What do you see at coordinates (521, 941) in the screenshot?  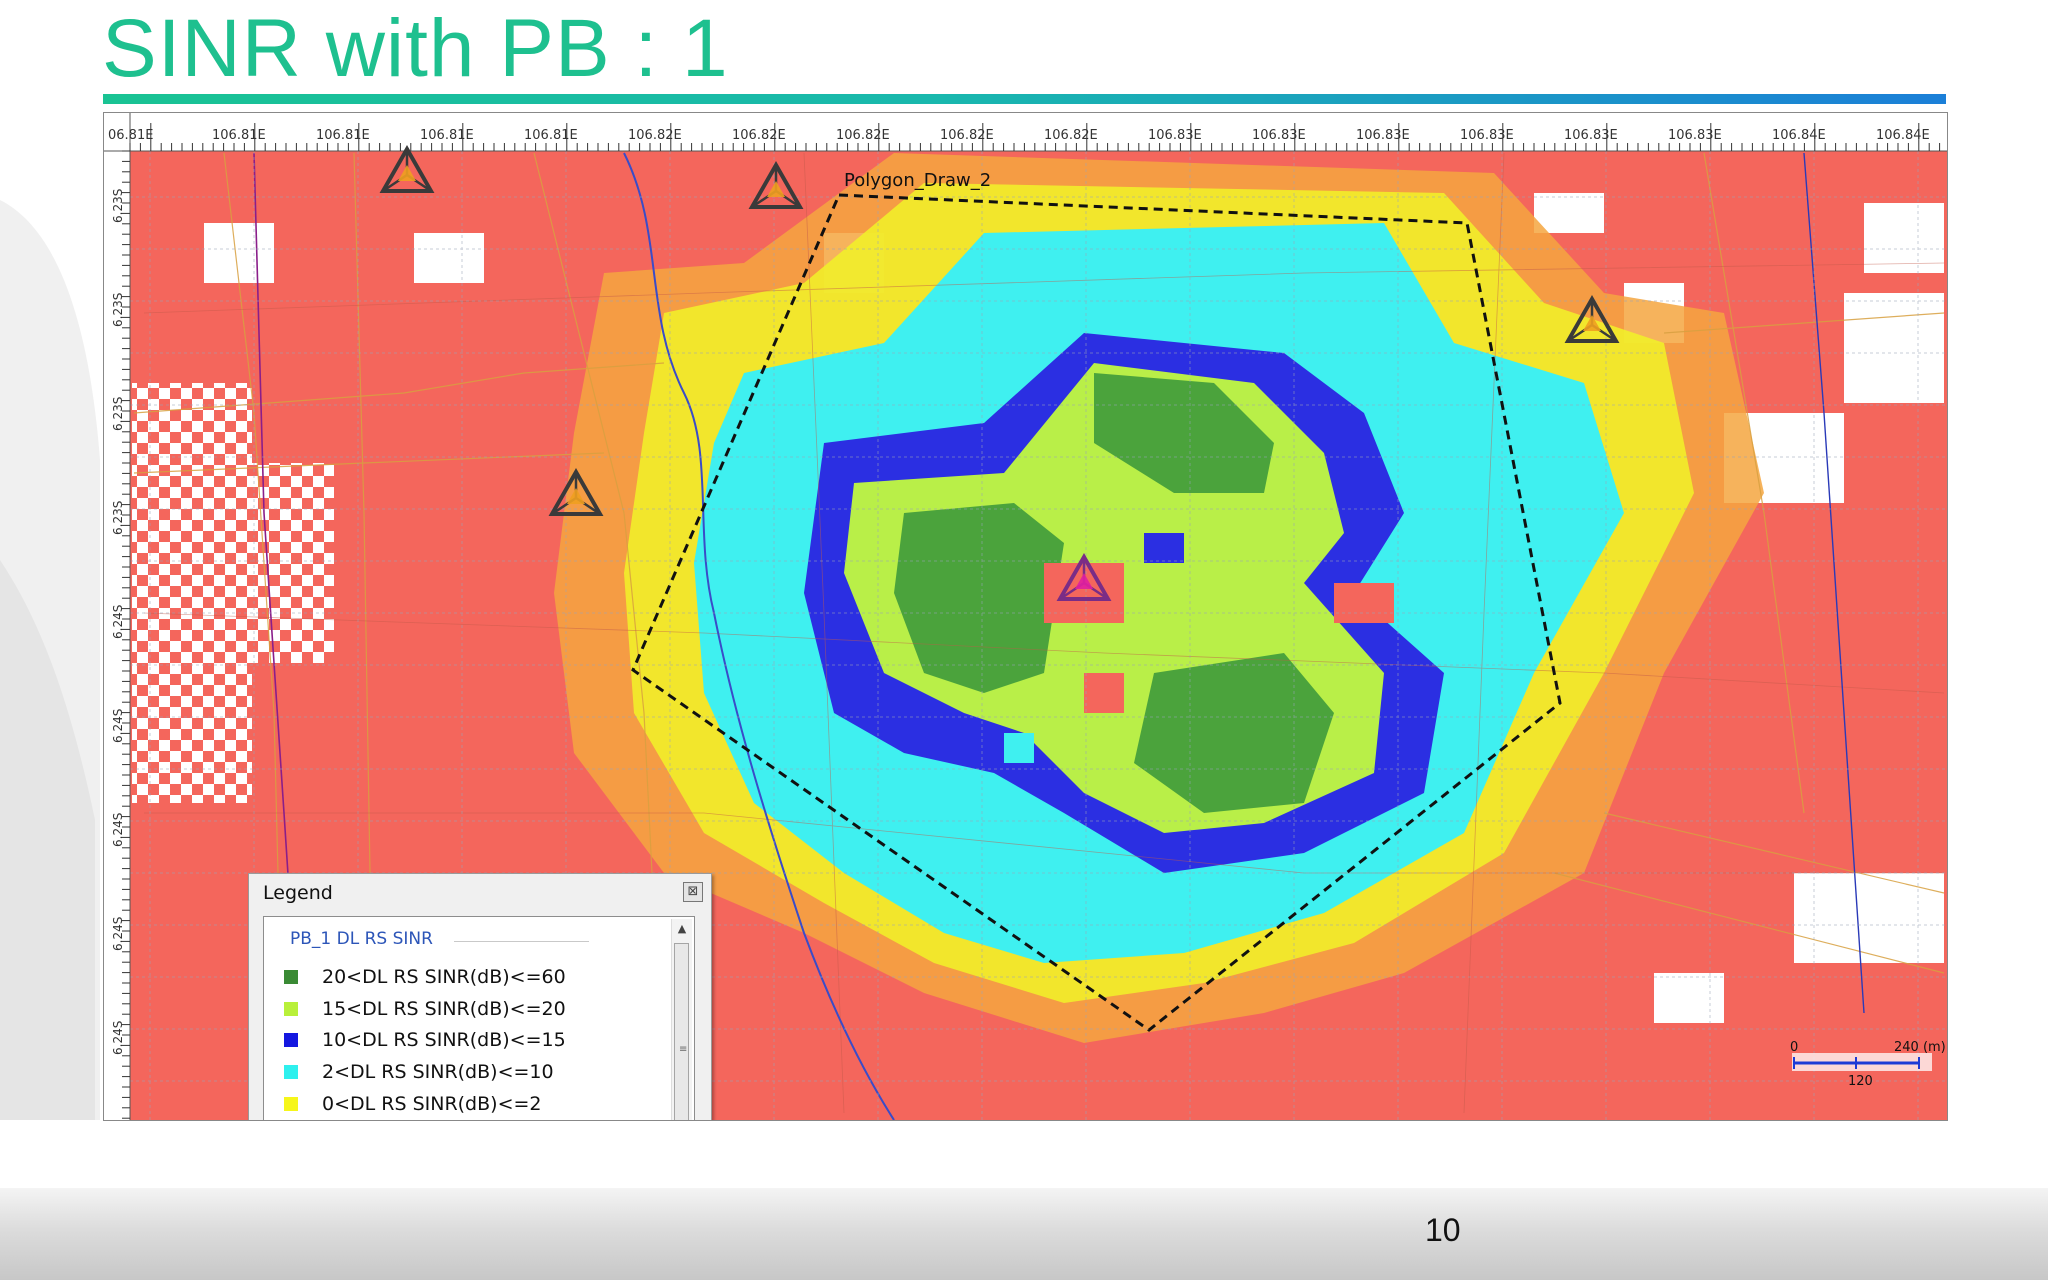 I see `legend-group-divider` at bounding box center [521, 941].